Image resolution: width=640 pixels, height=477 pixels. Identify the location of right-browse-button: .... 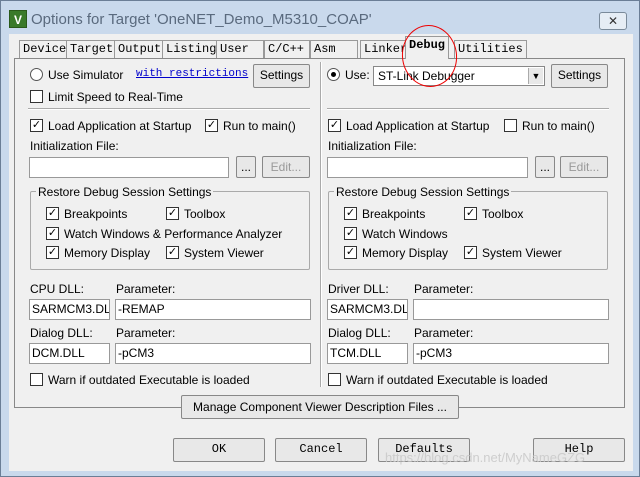
(545, 167).